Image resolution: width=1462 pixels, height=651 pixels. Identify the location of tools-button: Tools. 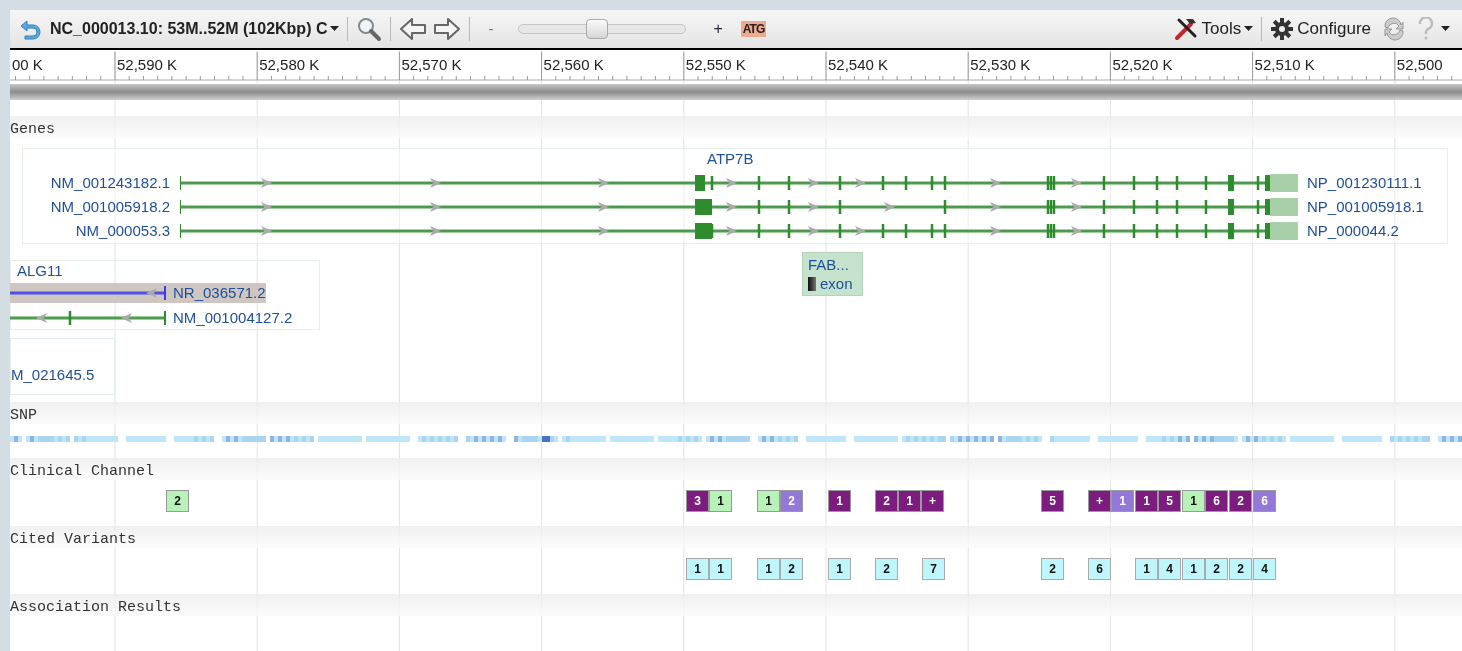
(1213, 29).